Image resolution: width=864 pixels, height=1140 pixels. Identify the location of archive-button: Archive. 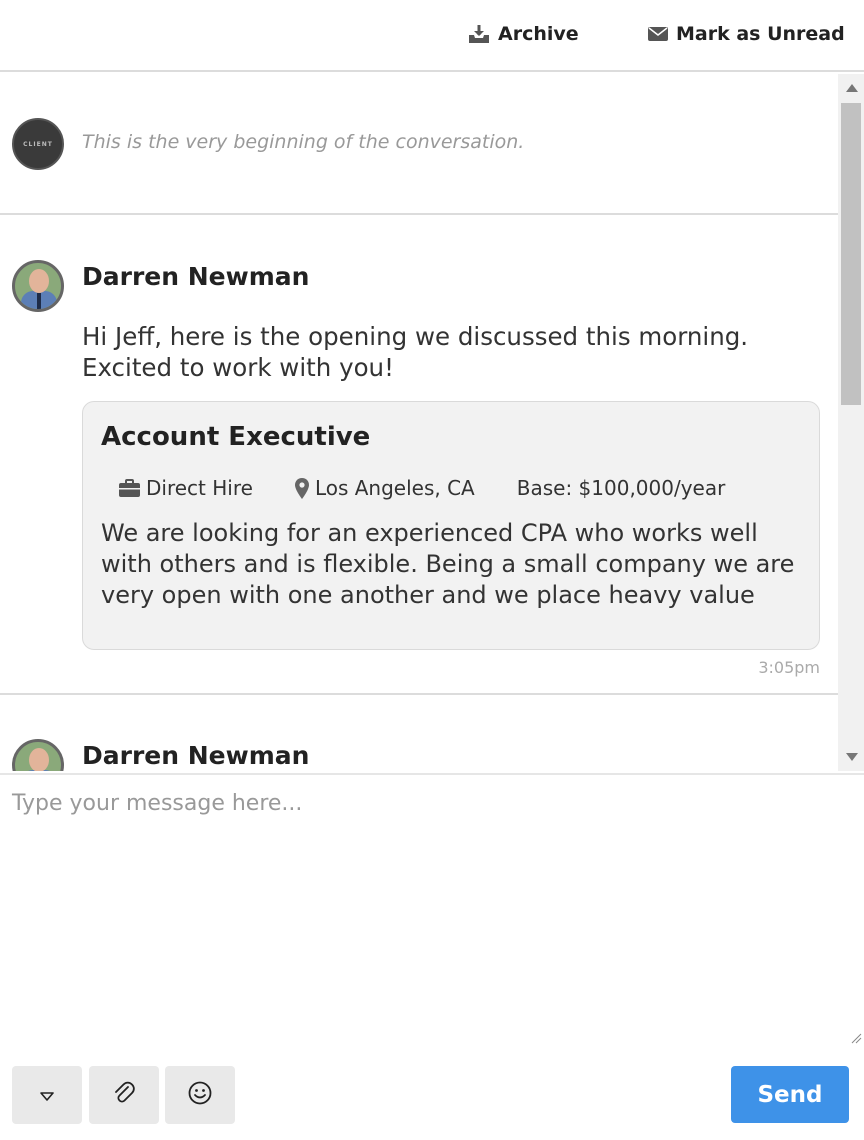
(523, 34).